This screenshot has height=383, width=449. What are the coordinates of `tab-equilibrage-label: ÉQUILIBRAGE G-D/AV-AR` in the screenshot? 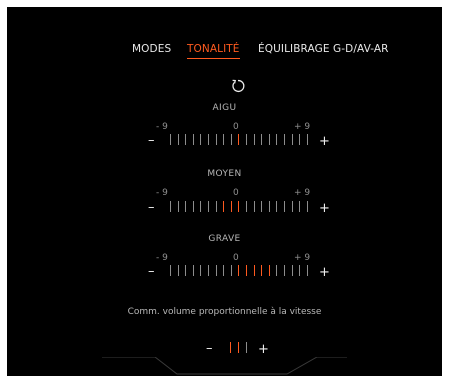 It's located at (323, 49).